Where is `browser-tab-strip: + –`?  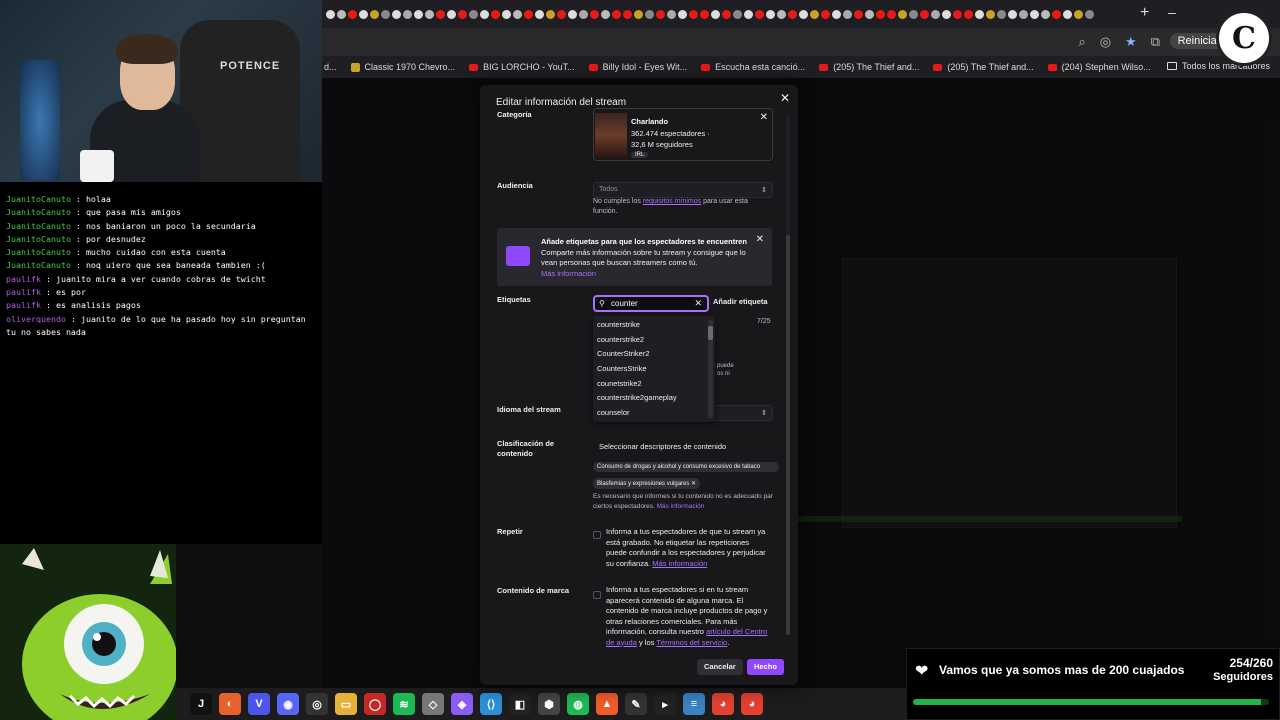
browser-tab-strip: + – is located at coordinates (801, 14).